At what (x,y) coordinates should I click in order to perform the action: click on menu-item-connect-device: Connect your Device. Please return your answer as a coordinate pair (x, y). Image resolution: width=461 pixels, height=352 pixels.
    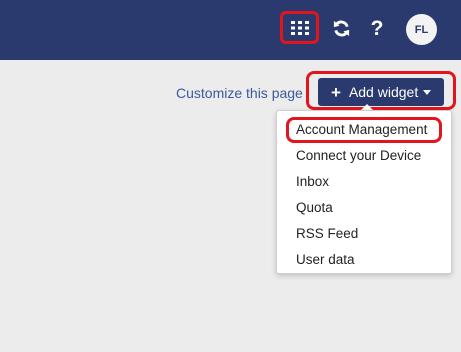
    Looking at the image, I should click on (358, 156).